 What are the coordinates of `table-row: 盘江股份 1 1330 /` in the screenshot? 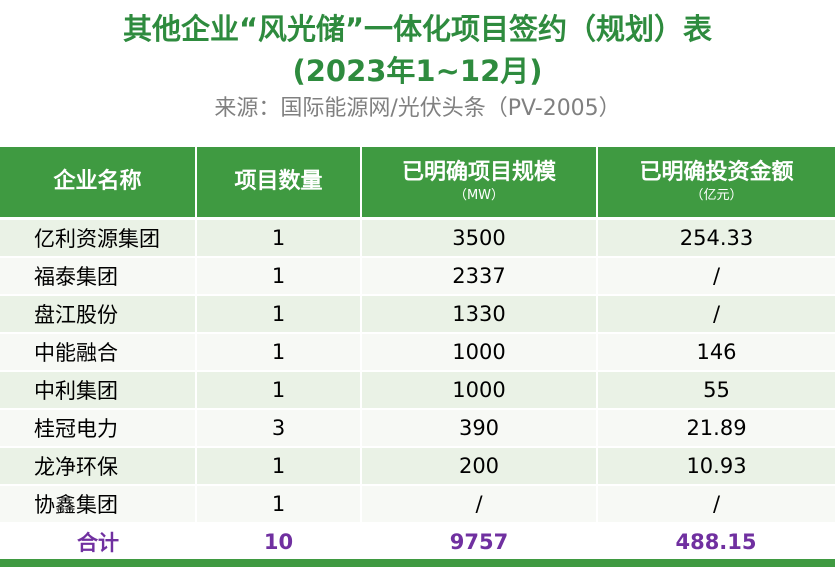 It's located at (417, 314).